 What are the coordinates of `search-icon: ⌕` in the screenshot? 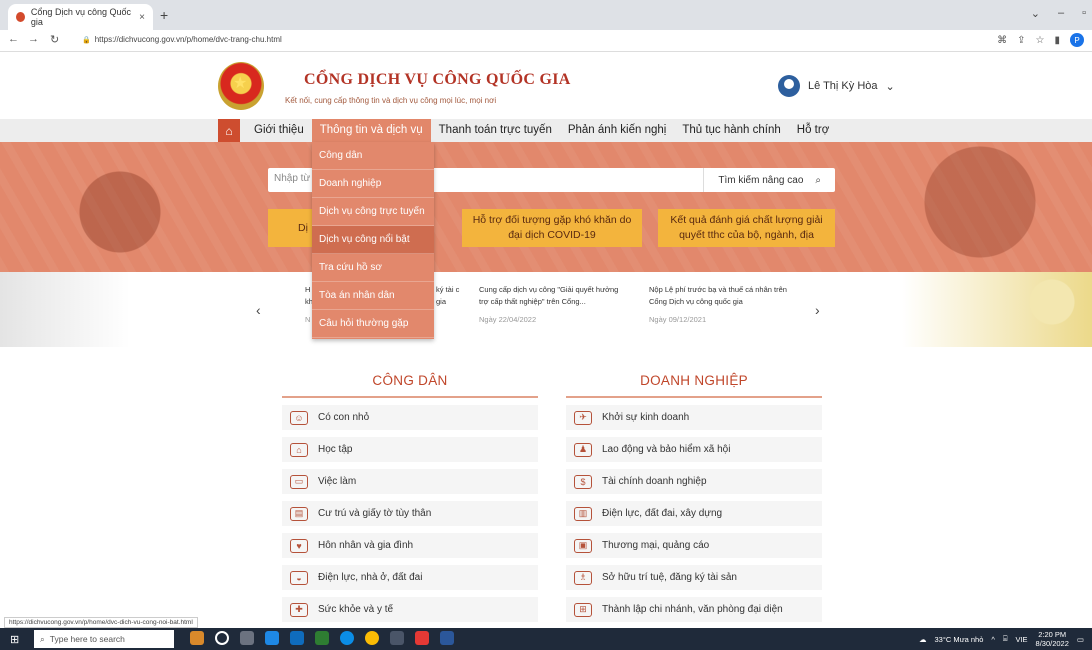 It's located at (818, 180).